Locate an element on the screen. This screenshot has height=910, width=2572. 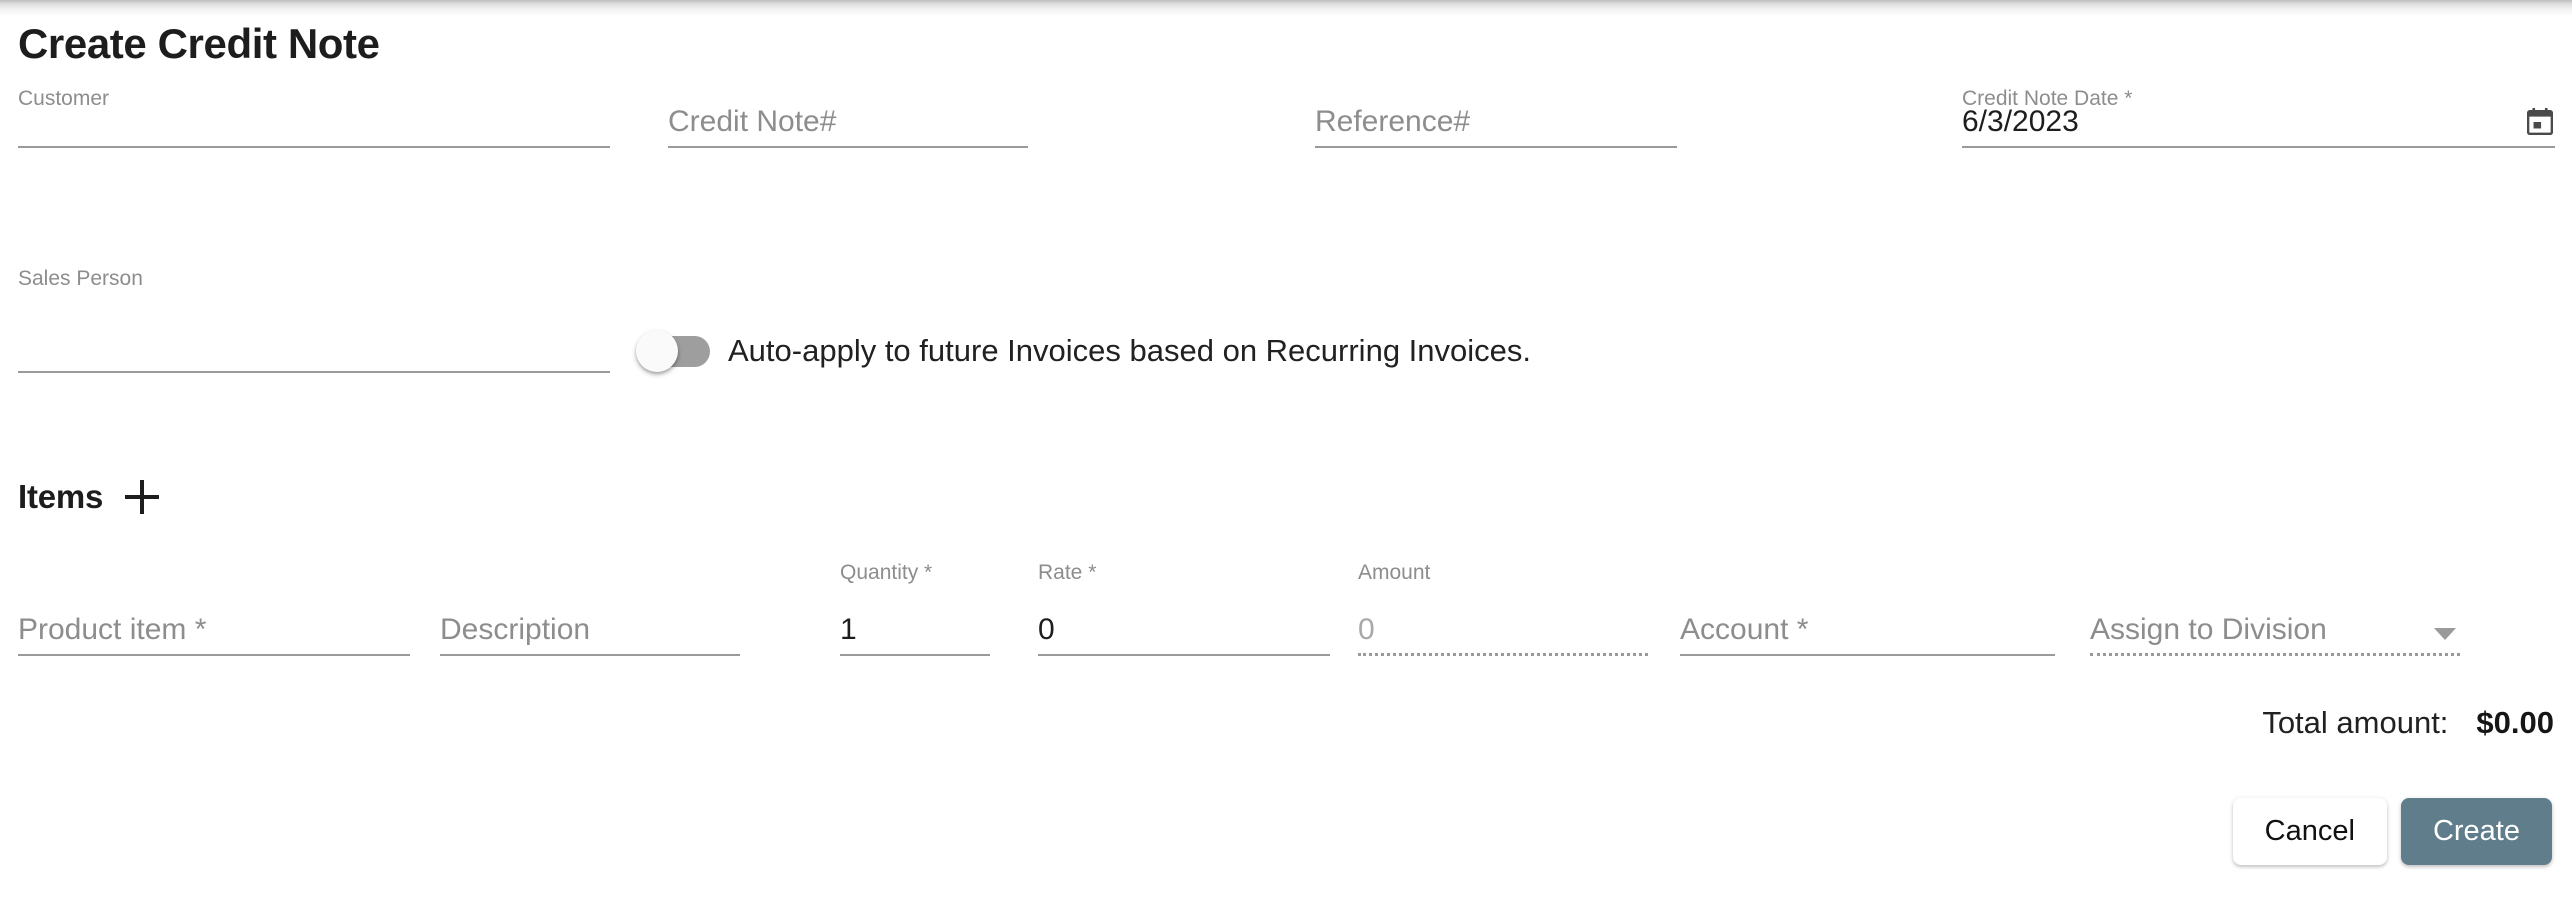
items-title: Items is located at coordinates (61, 496).